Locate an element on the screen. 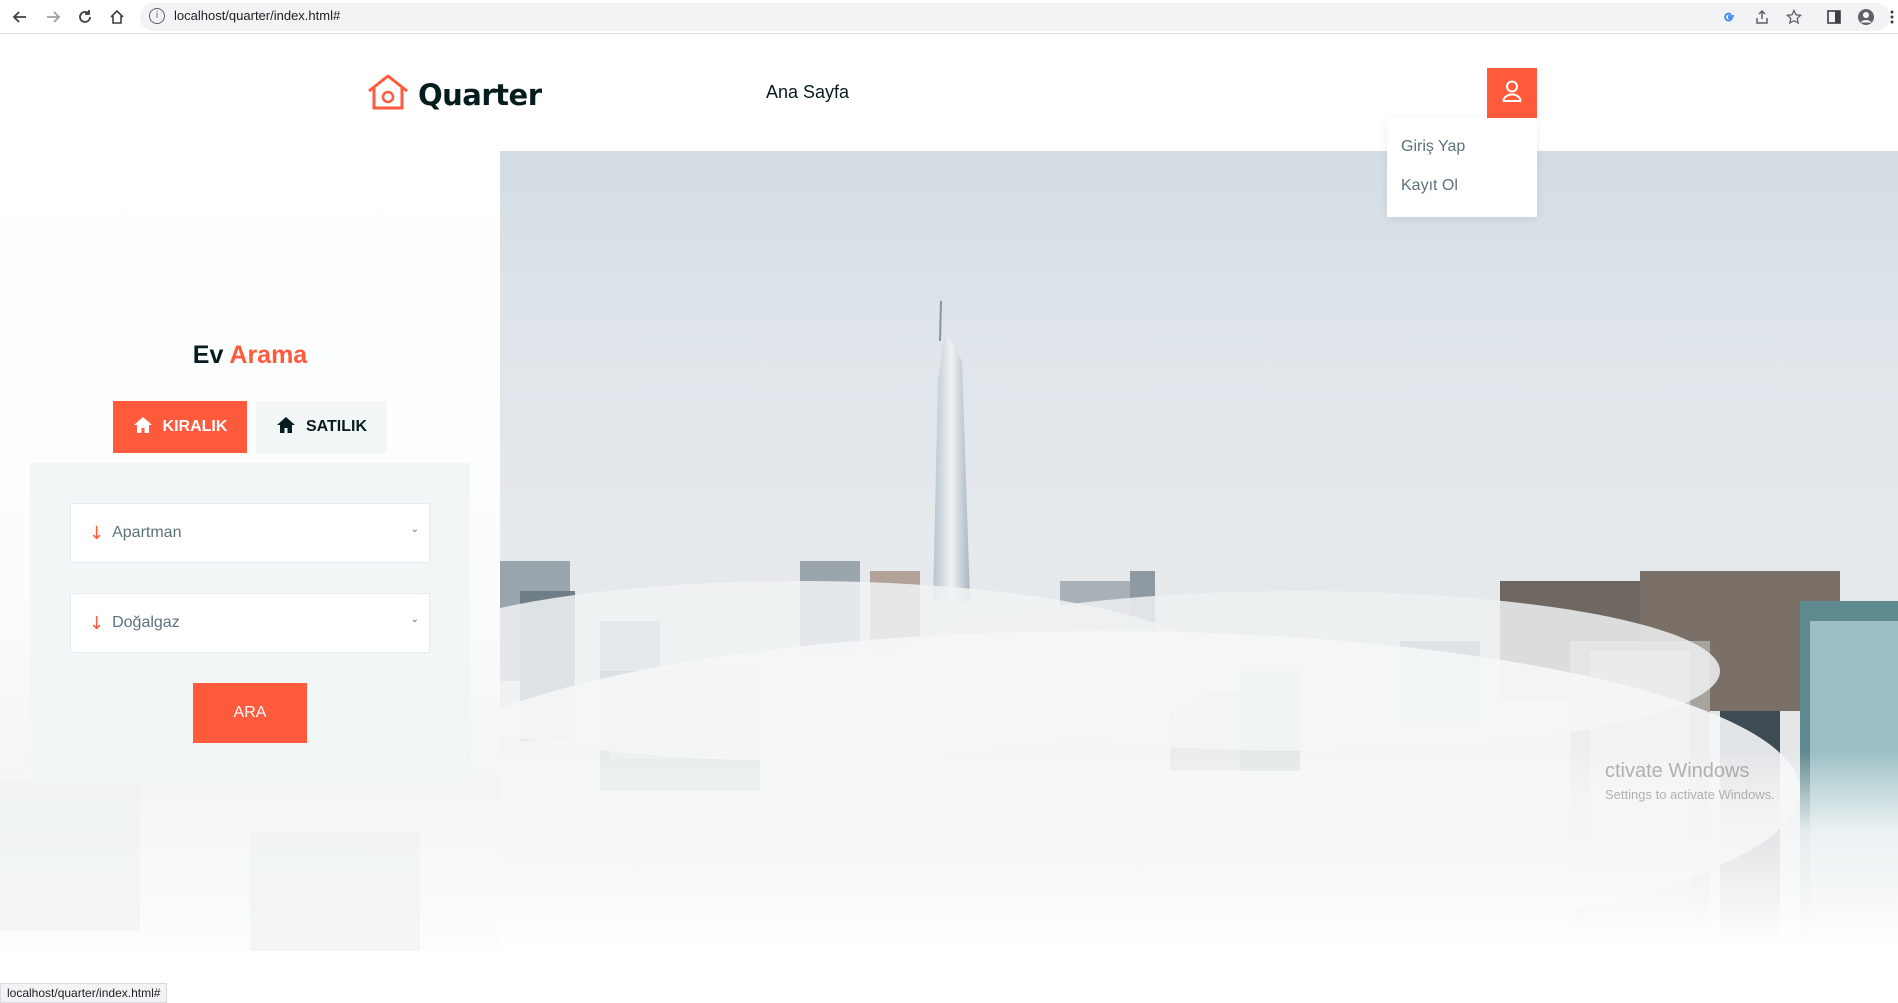  status-bar: localhost/quarter/index.html# is located at coordinates (84, 993).